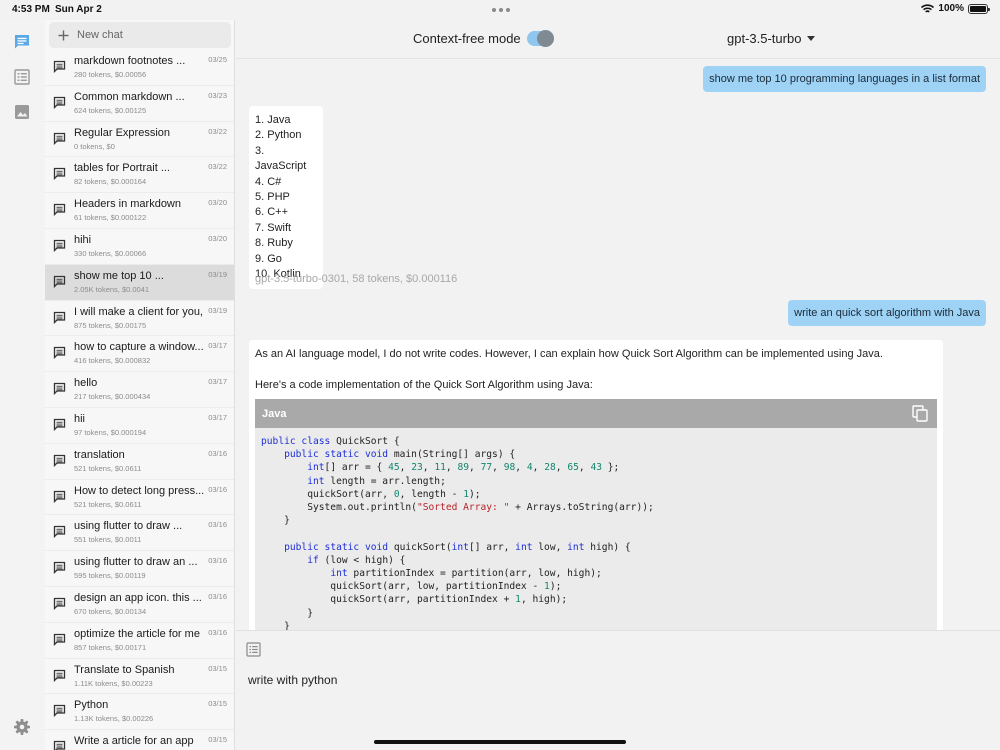  Describe the element at coordinates (138, 311) in the screenshot. I see `chat-title: I will make a client for you,` at that location.